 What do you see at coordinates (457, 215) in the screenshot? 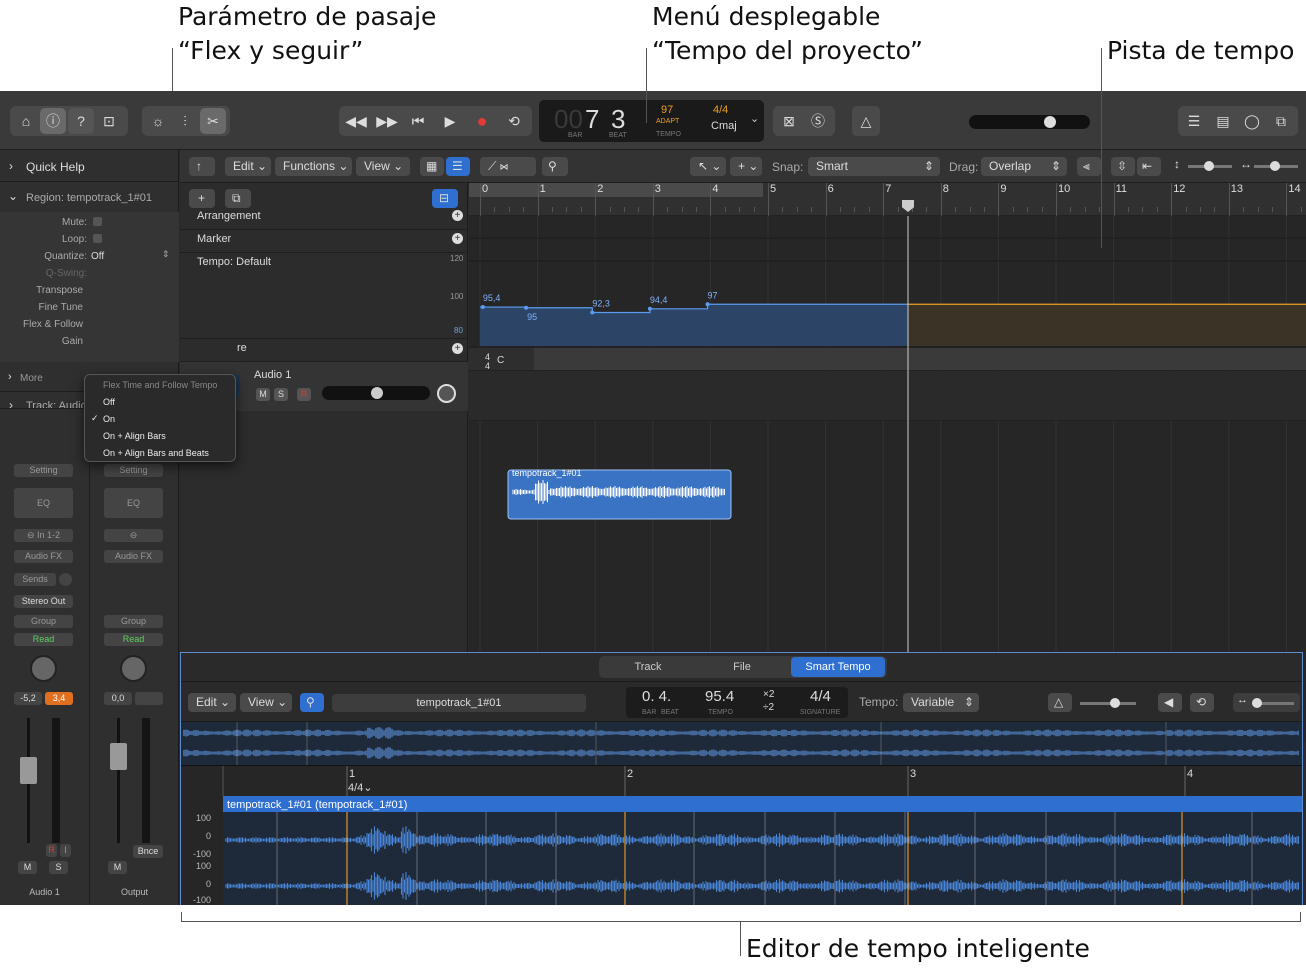
I see `add-icon: +` at bounding box center [457, 215].